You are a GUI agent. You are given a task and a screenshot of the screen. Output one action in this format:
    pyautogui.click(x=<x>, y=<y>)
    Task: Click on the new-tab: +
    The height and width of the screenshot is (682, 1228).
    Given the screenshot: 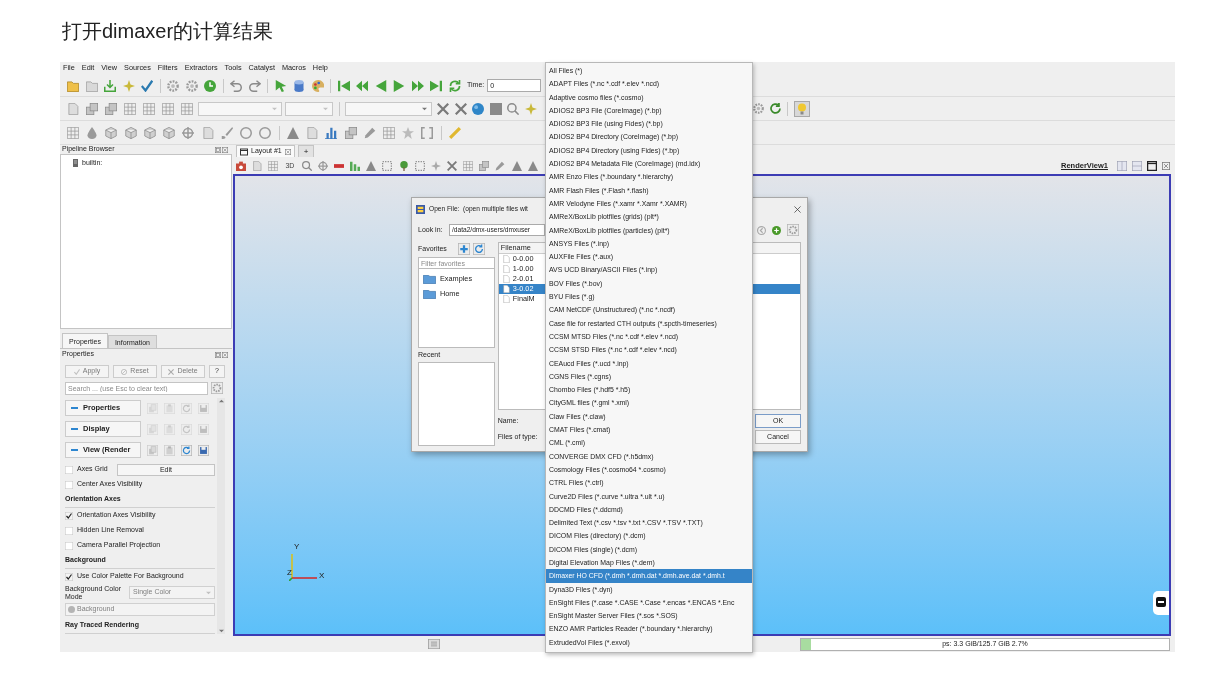 What is the action you would take?
    pyautogui.click(x=306, y=151)
    